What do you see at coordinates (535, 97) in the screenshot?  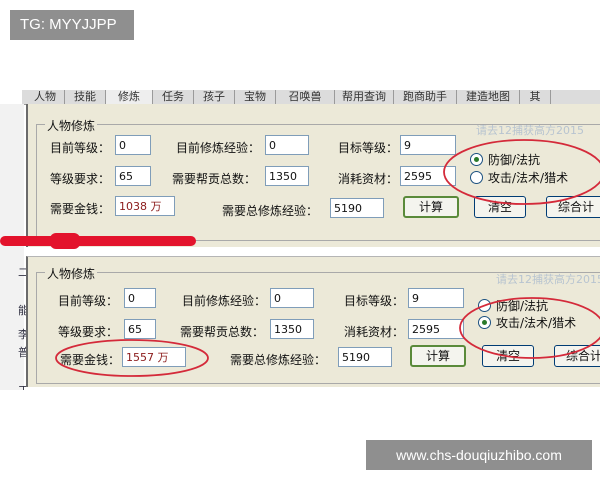 I see `tab-more: 其` at bounding box center [535, 97].